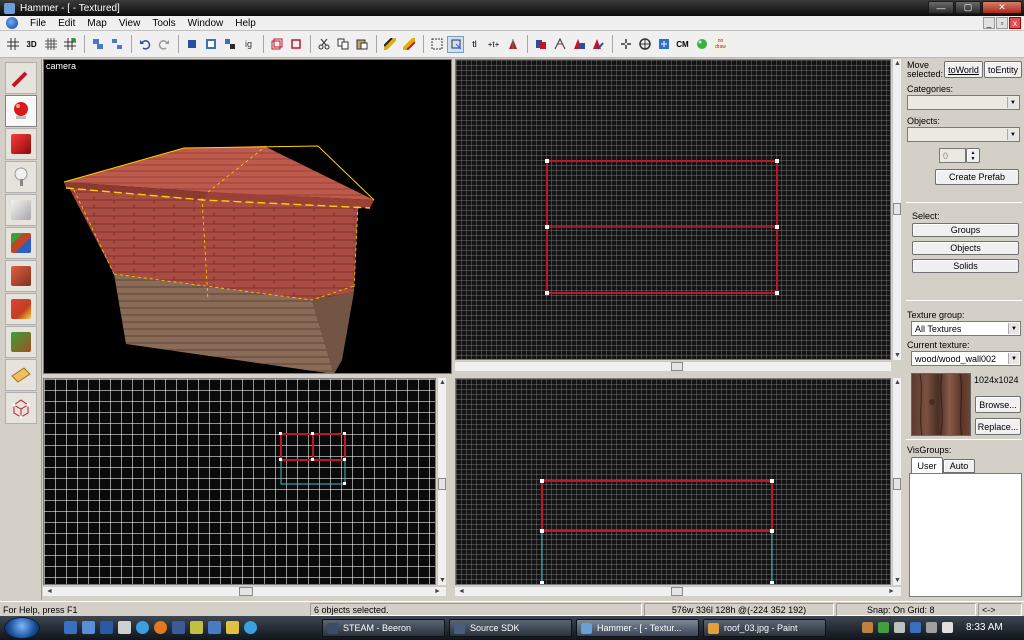 The width and height of the screenshot is (1024, 640). What do you see at coordinates (21, 210) in the screenshot?
I see `block-tool-button` at bounding box center [21, 210].